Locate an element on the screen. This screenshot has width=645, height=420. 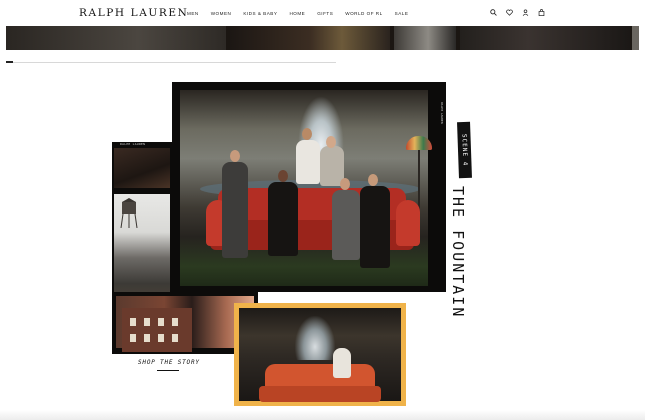
header-icons is located at coordinates (517, 12).